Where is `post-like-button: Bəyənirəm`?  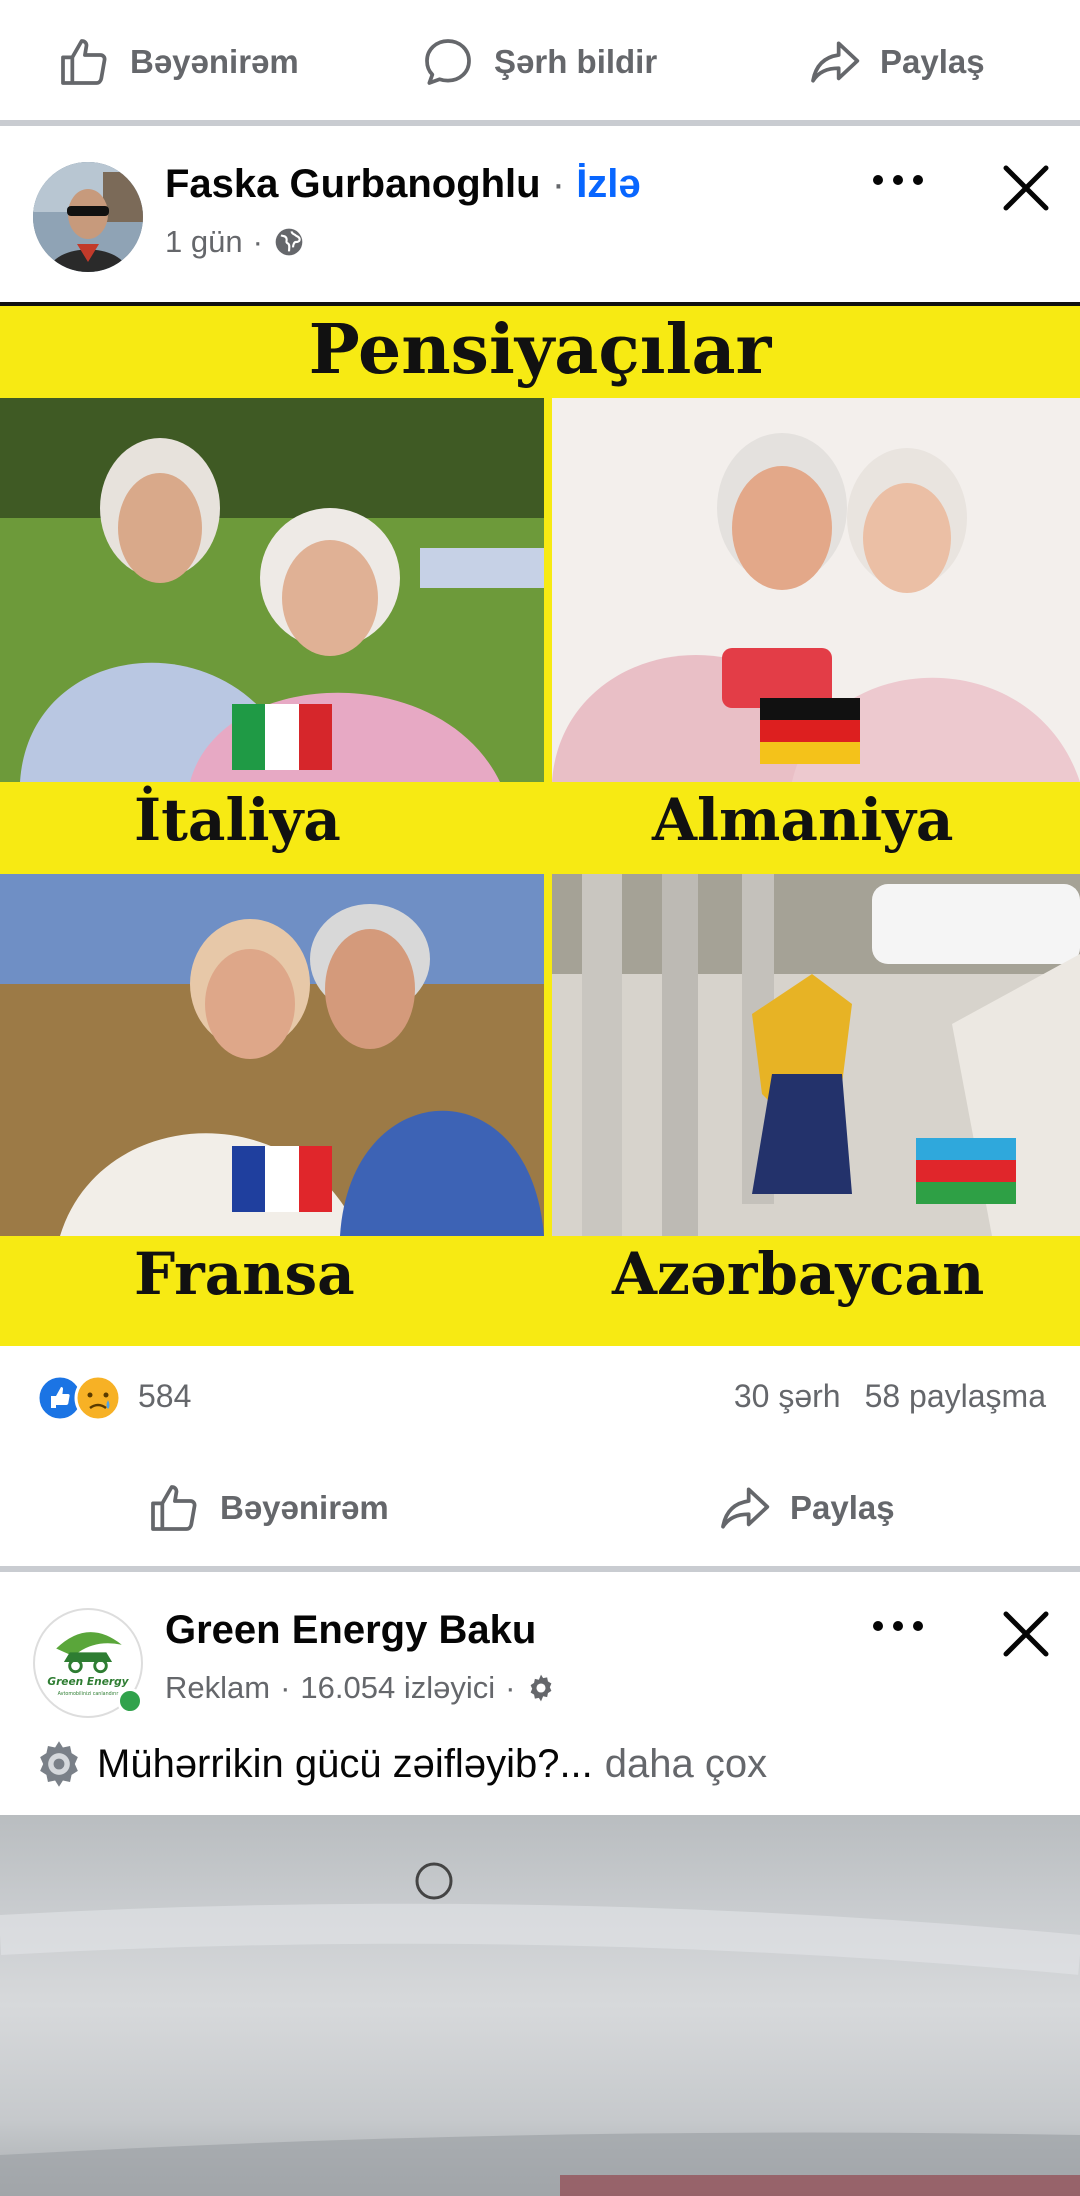
post-like-button: Bəyənirəm is located at coordinates (267, 1508).